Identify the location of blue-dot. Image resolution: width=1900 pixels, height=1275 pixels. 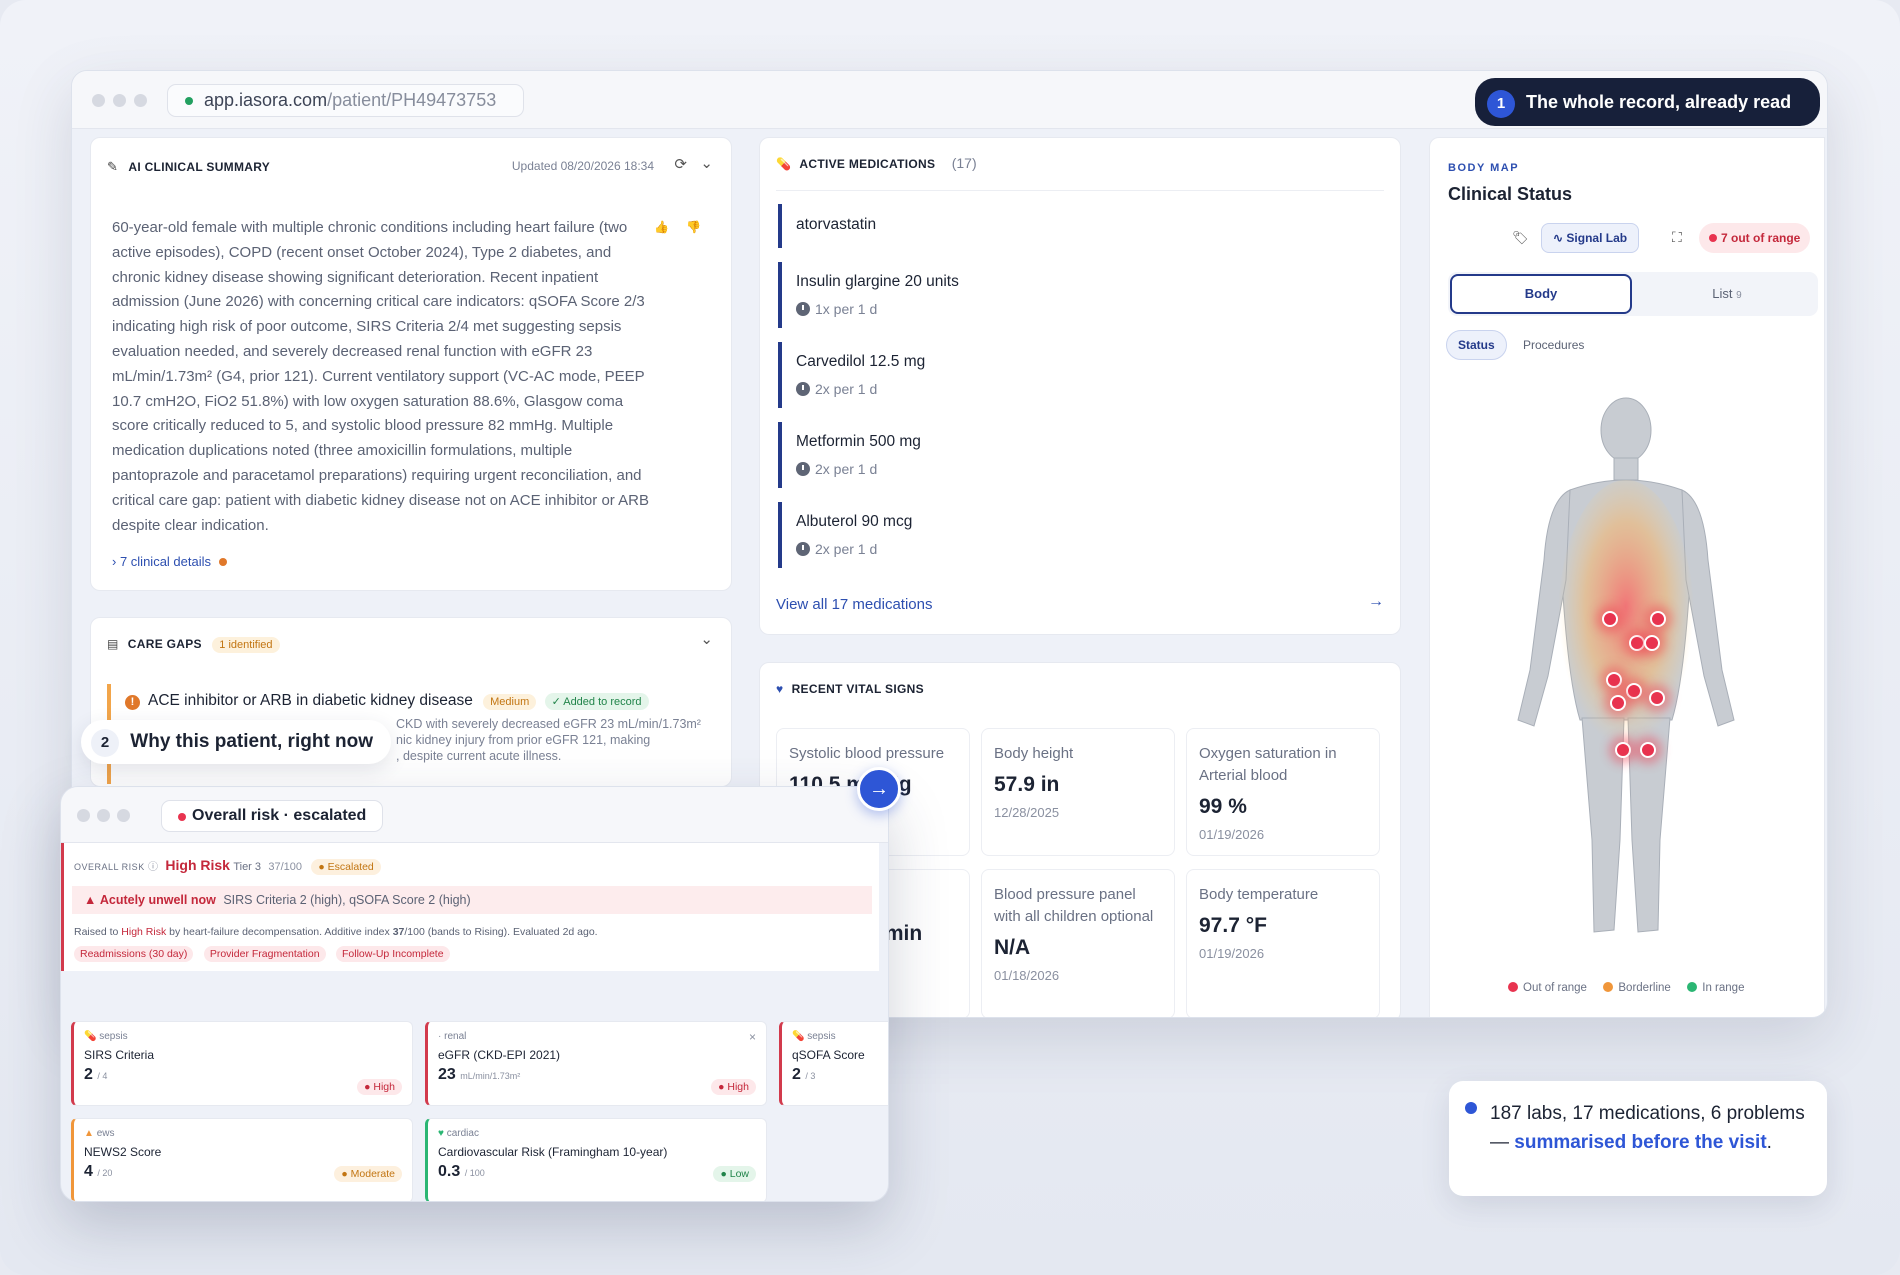
(1471, 1108).